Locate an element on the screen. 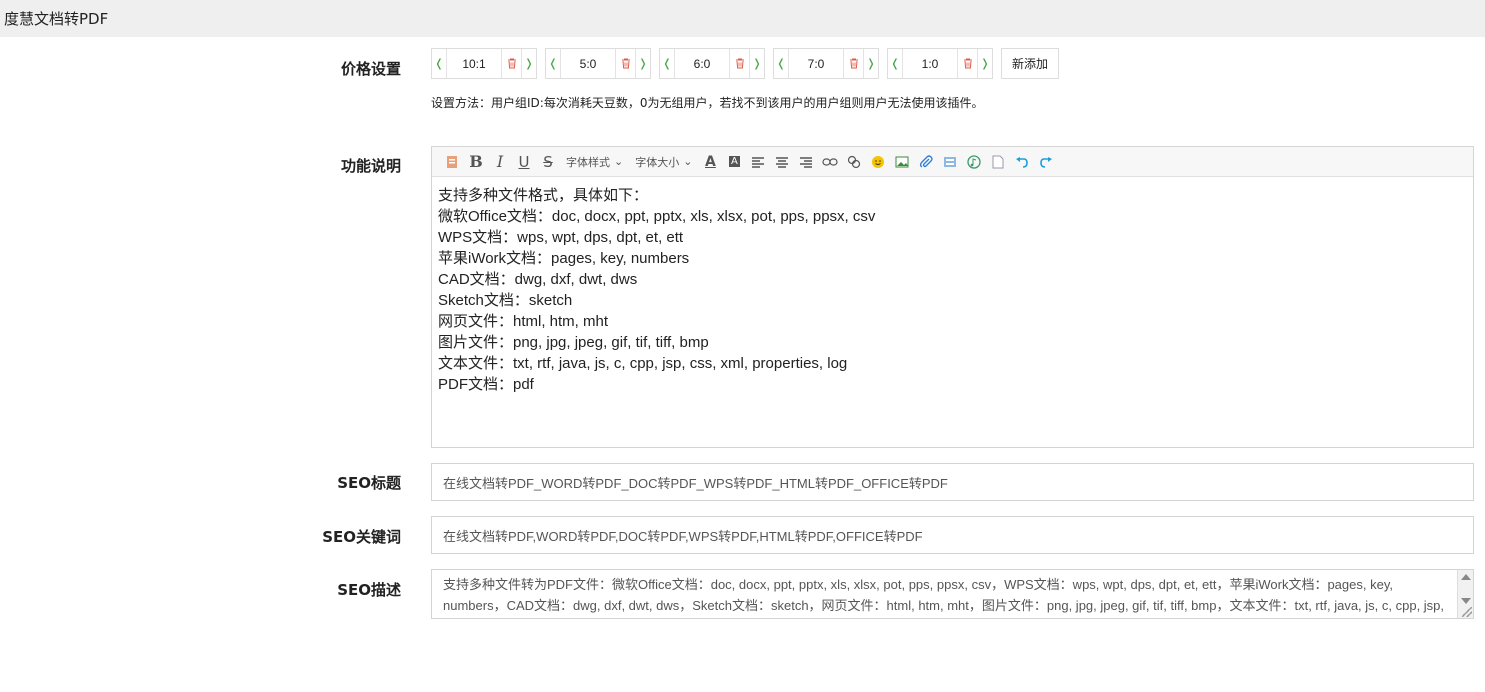  align-center-icon is located at coordinates (782, 162).